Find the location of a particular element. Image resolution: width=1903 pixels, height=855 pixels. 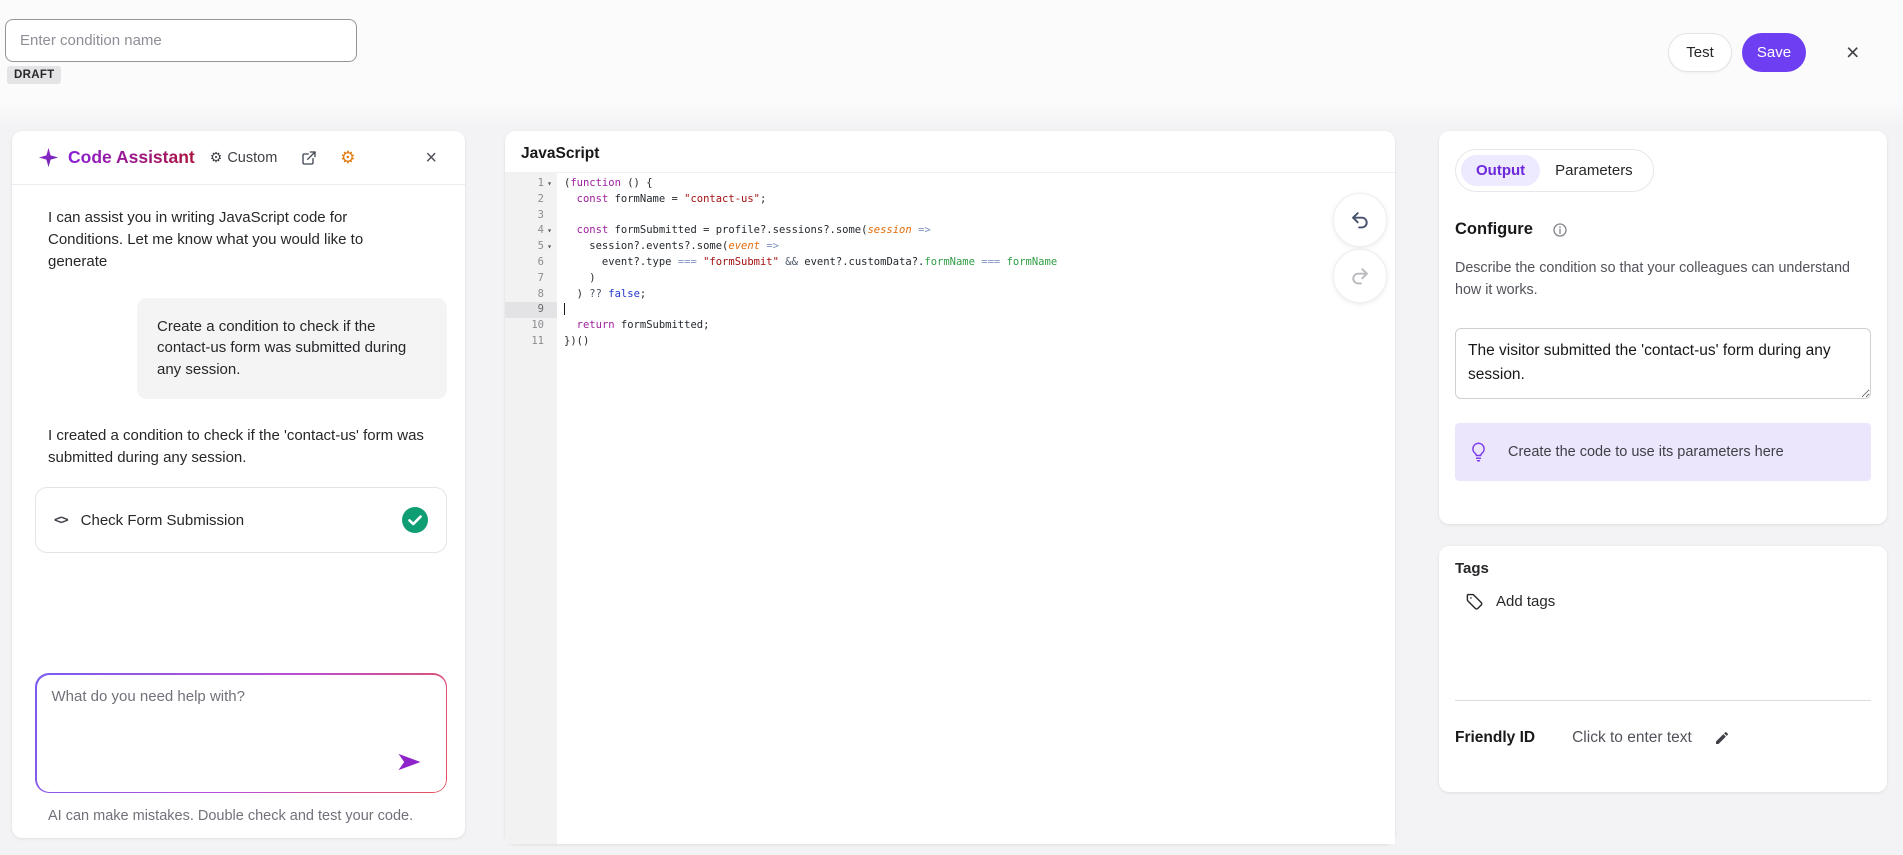

output-parameters-tabs: Output Parameters is located at coordinates (1554, 170).